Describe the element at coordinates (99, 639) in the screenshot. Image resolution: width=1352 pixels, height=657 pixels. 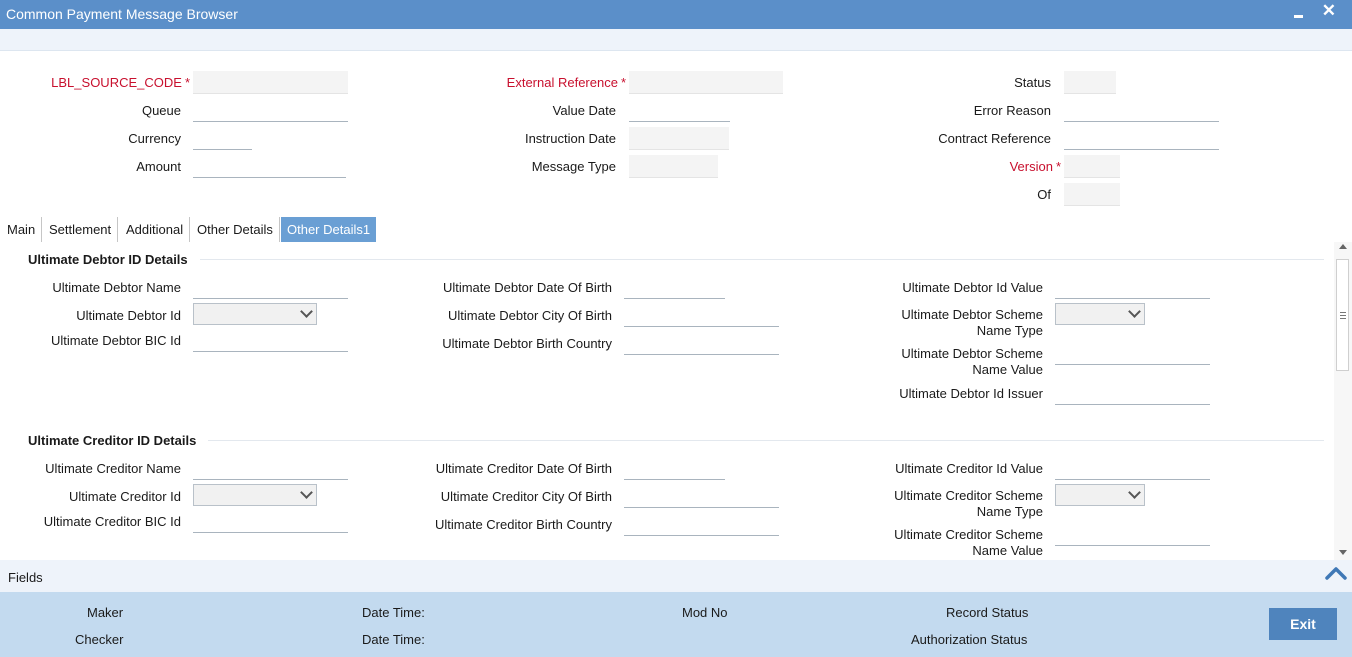
I see `checker-label: Checker` at that location.